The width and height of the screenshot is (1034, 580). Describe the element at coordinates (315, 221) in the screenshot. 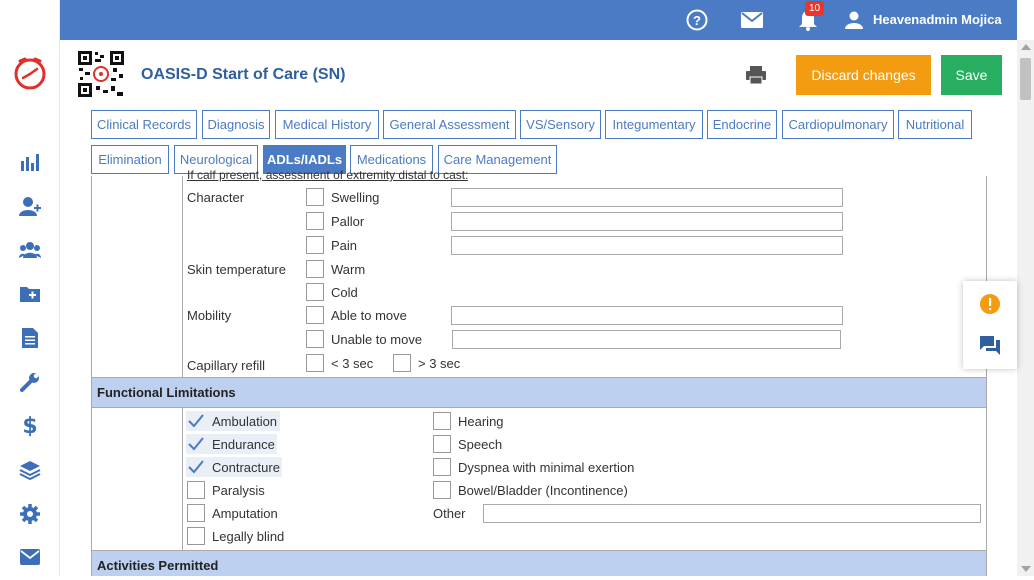

I see `pallor-checkbox` at that location.